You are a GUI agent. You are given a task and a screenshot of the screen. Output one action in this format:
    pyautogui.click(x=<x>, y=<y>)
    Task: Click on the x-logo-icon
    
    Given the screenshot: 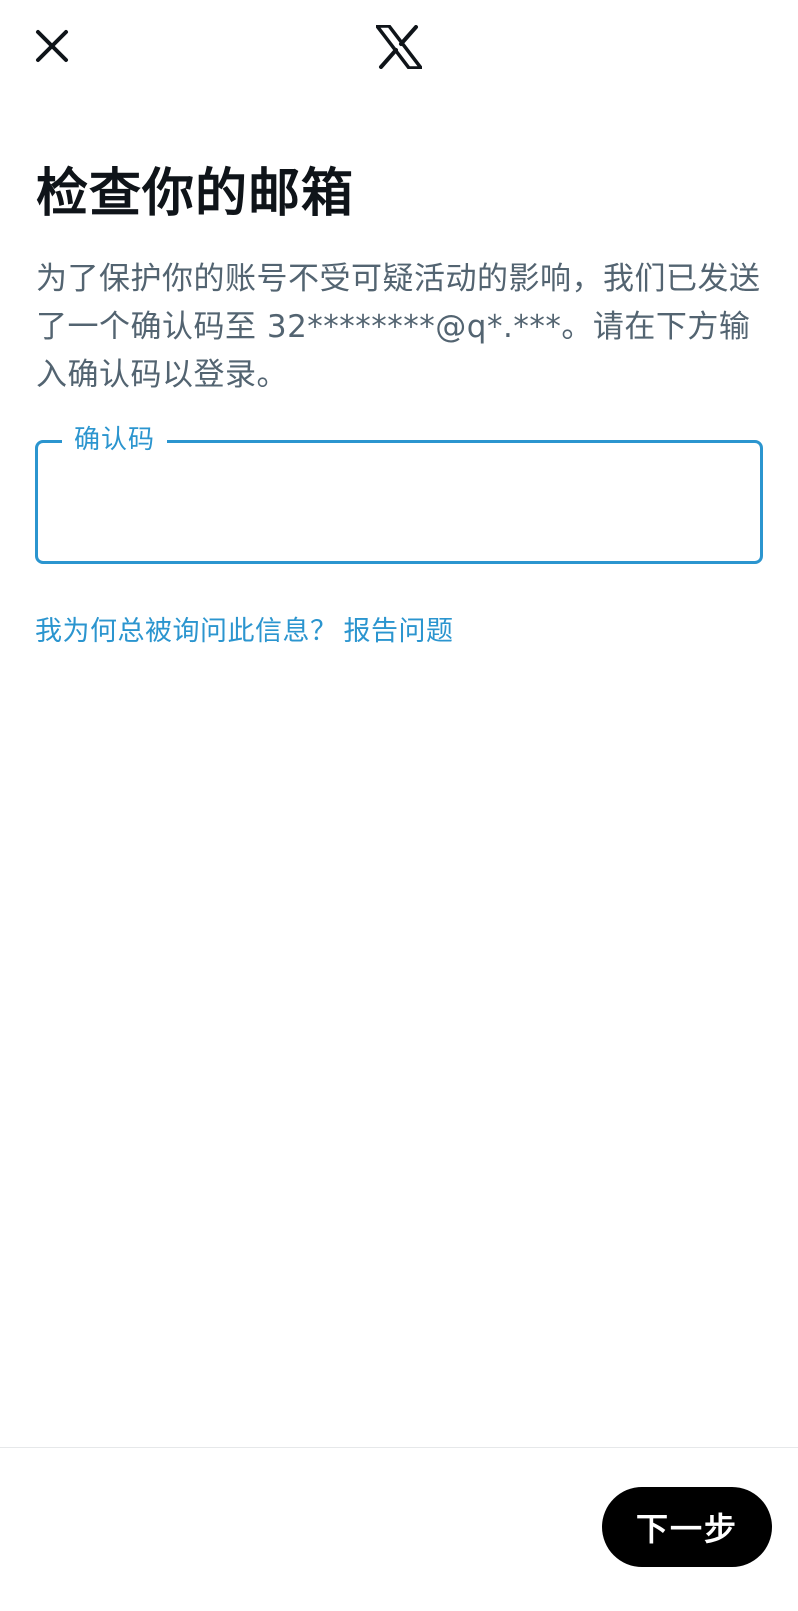 What is the action you would take?
    pyautogui.click(x=399, y=47)
    